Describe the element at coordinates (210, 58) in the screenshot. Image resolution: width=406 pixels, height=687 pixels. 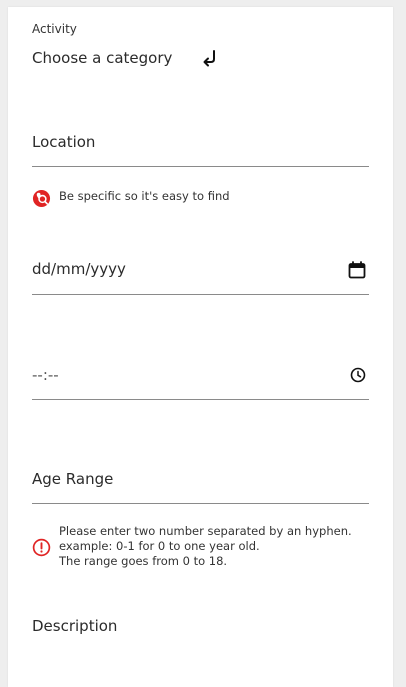
I see `return-arrow-icon` at that location.